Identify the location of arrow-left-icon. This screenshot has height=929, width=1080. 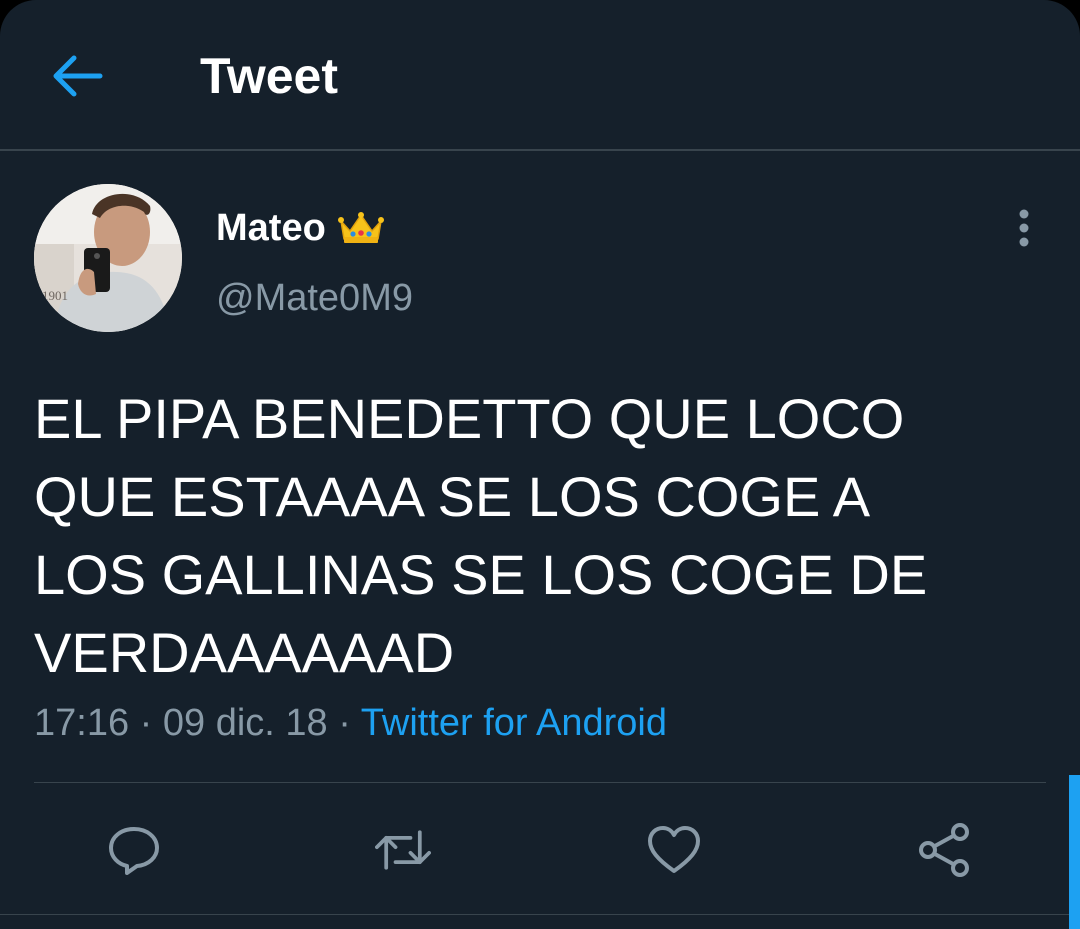
(78, 76).